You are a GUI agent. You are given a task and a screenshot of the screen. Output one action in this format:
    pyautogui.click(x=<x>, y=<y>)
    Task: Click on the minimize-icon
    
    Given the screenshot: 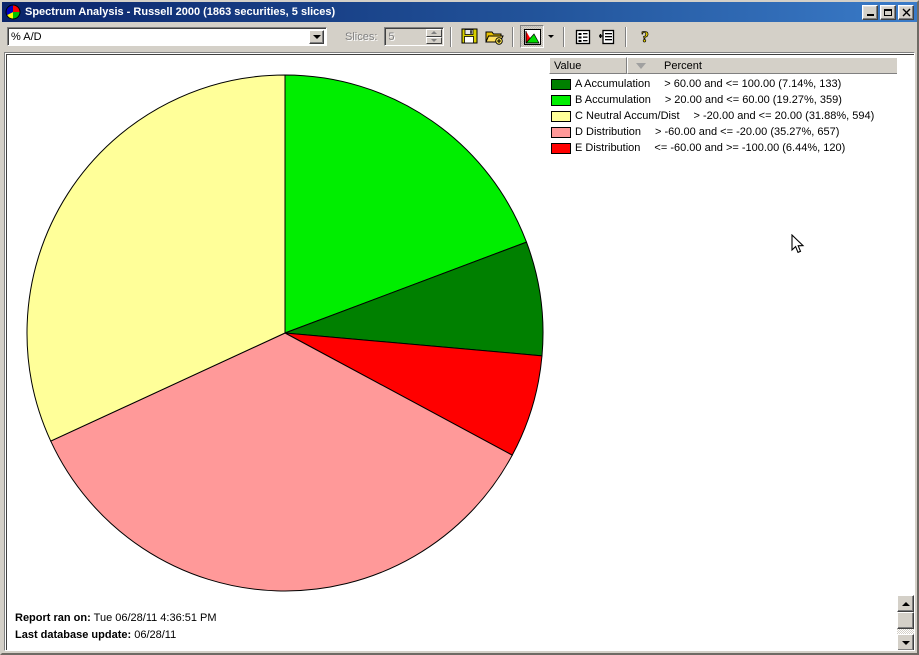 What is the action you would take?
    pyautogui.click(x=870, y=12)
    